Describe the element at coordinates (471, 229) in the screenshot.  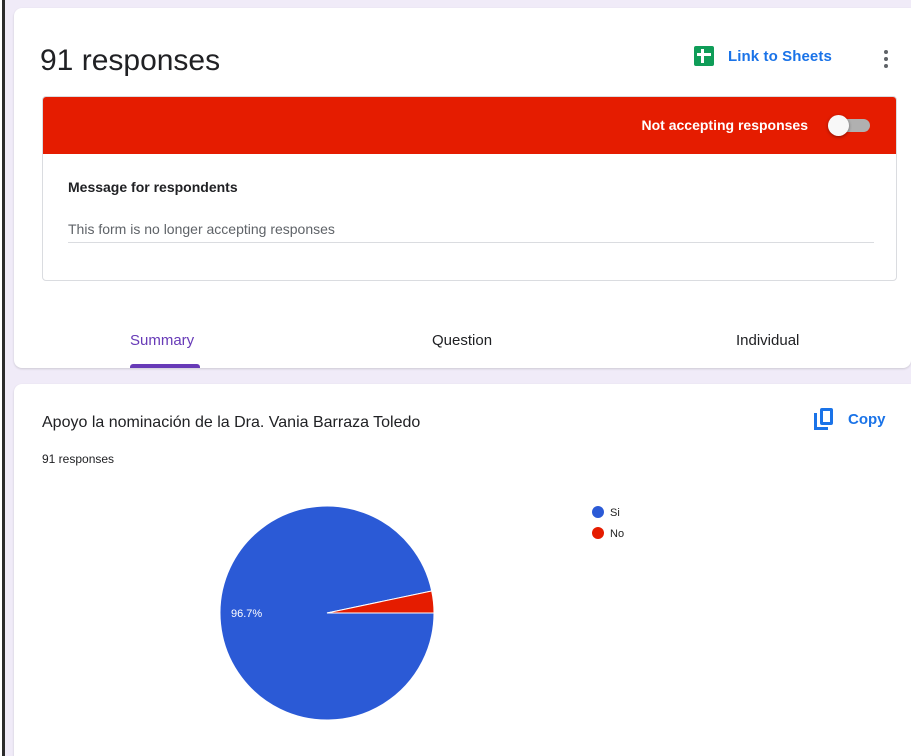
I see `message-input` at that location.